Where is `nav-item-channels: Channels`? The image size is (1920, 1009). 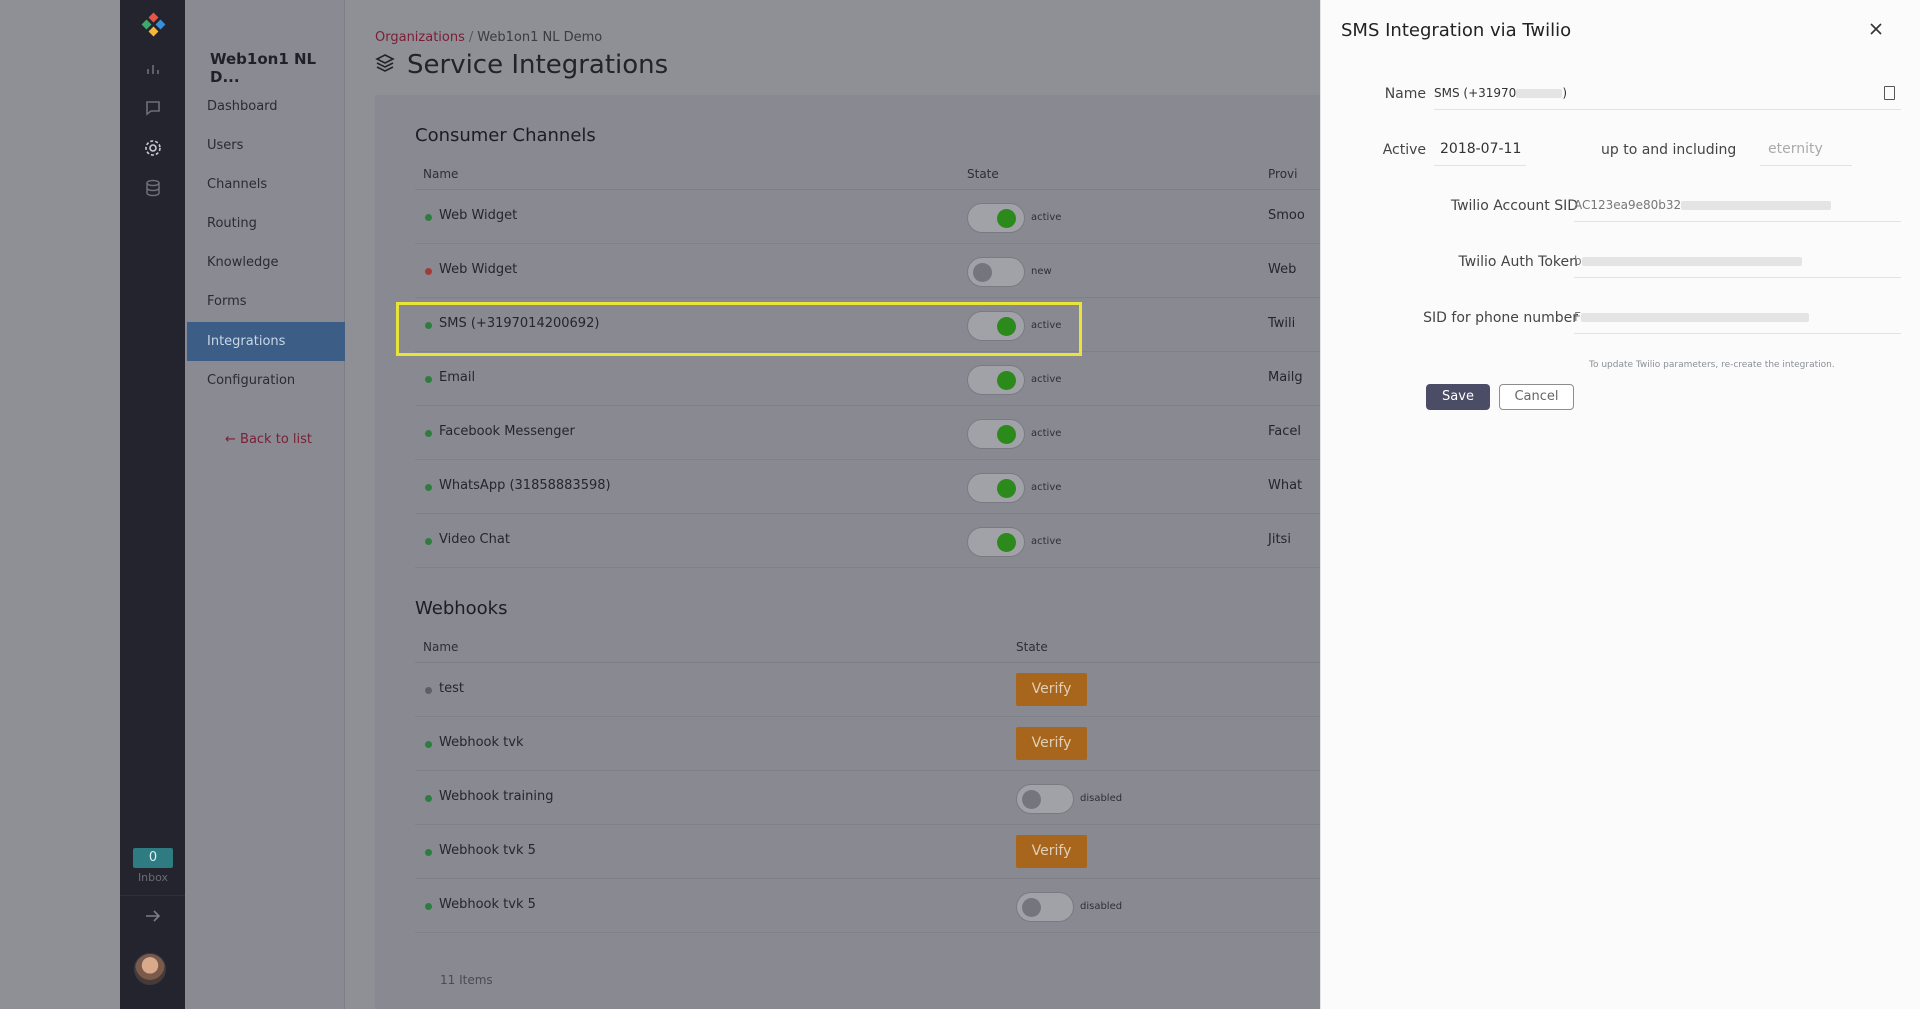
nav-item-channels: Channels is located at coordinates (264, 184).